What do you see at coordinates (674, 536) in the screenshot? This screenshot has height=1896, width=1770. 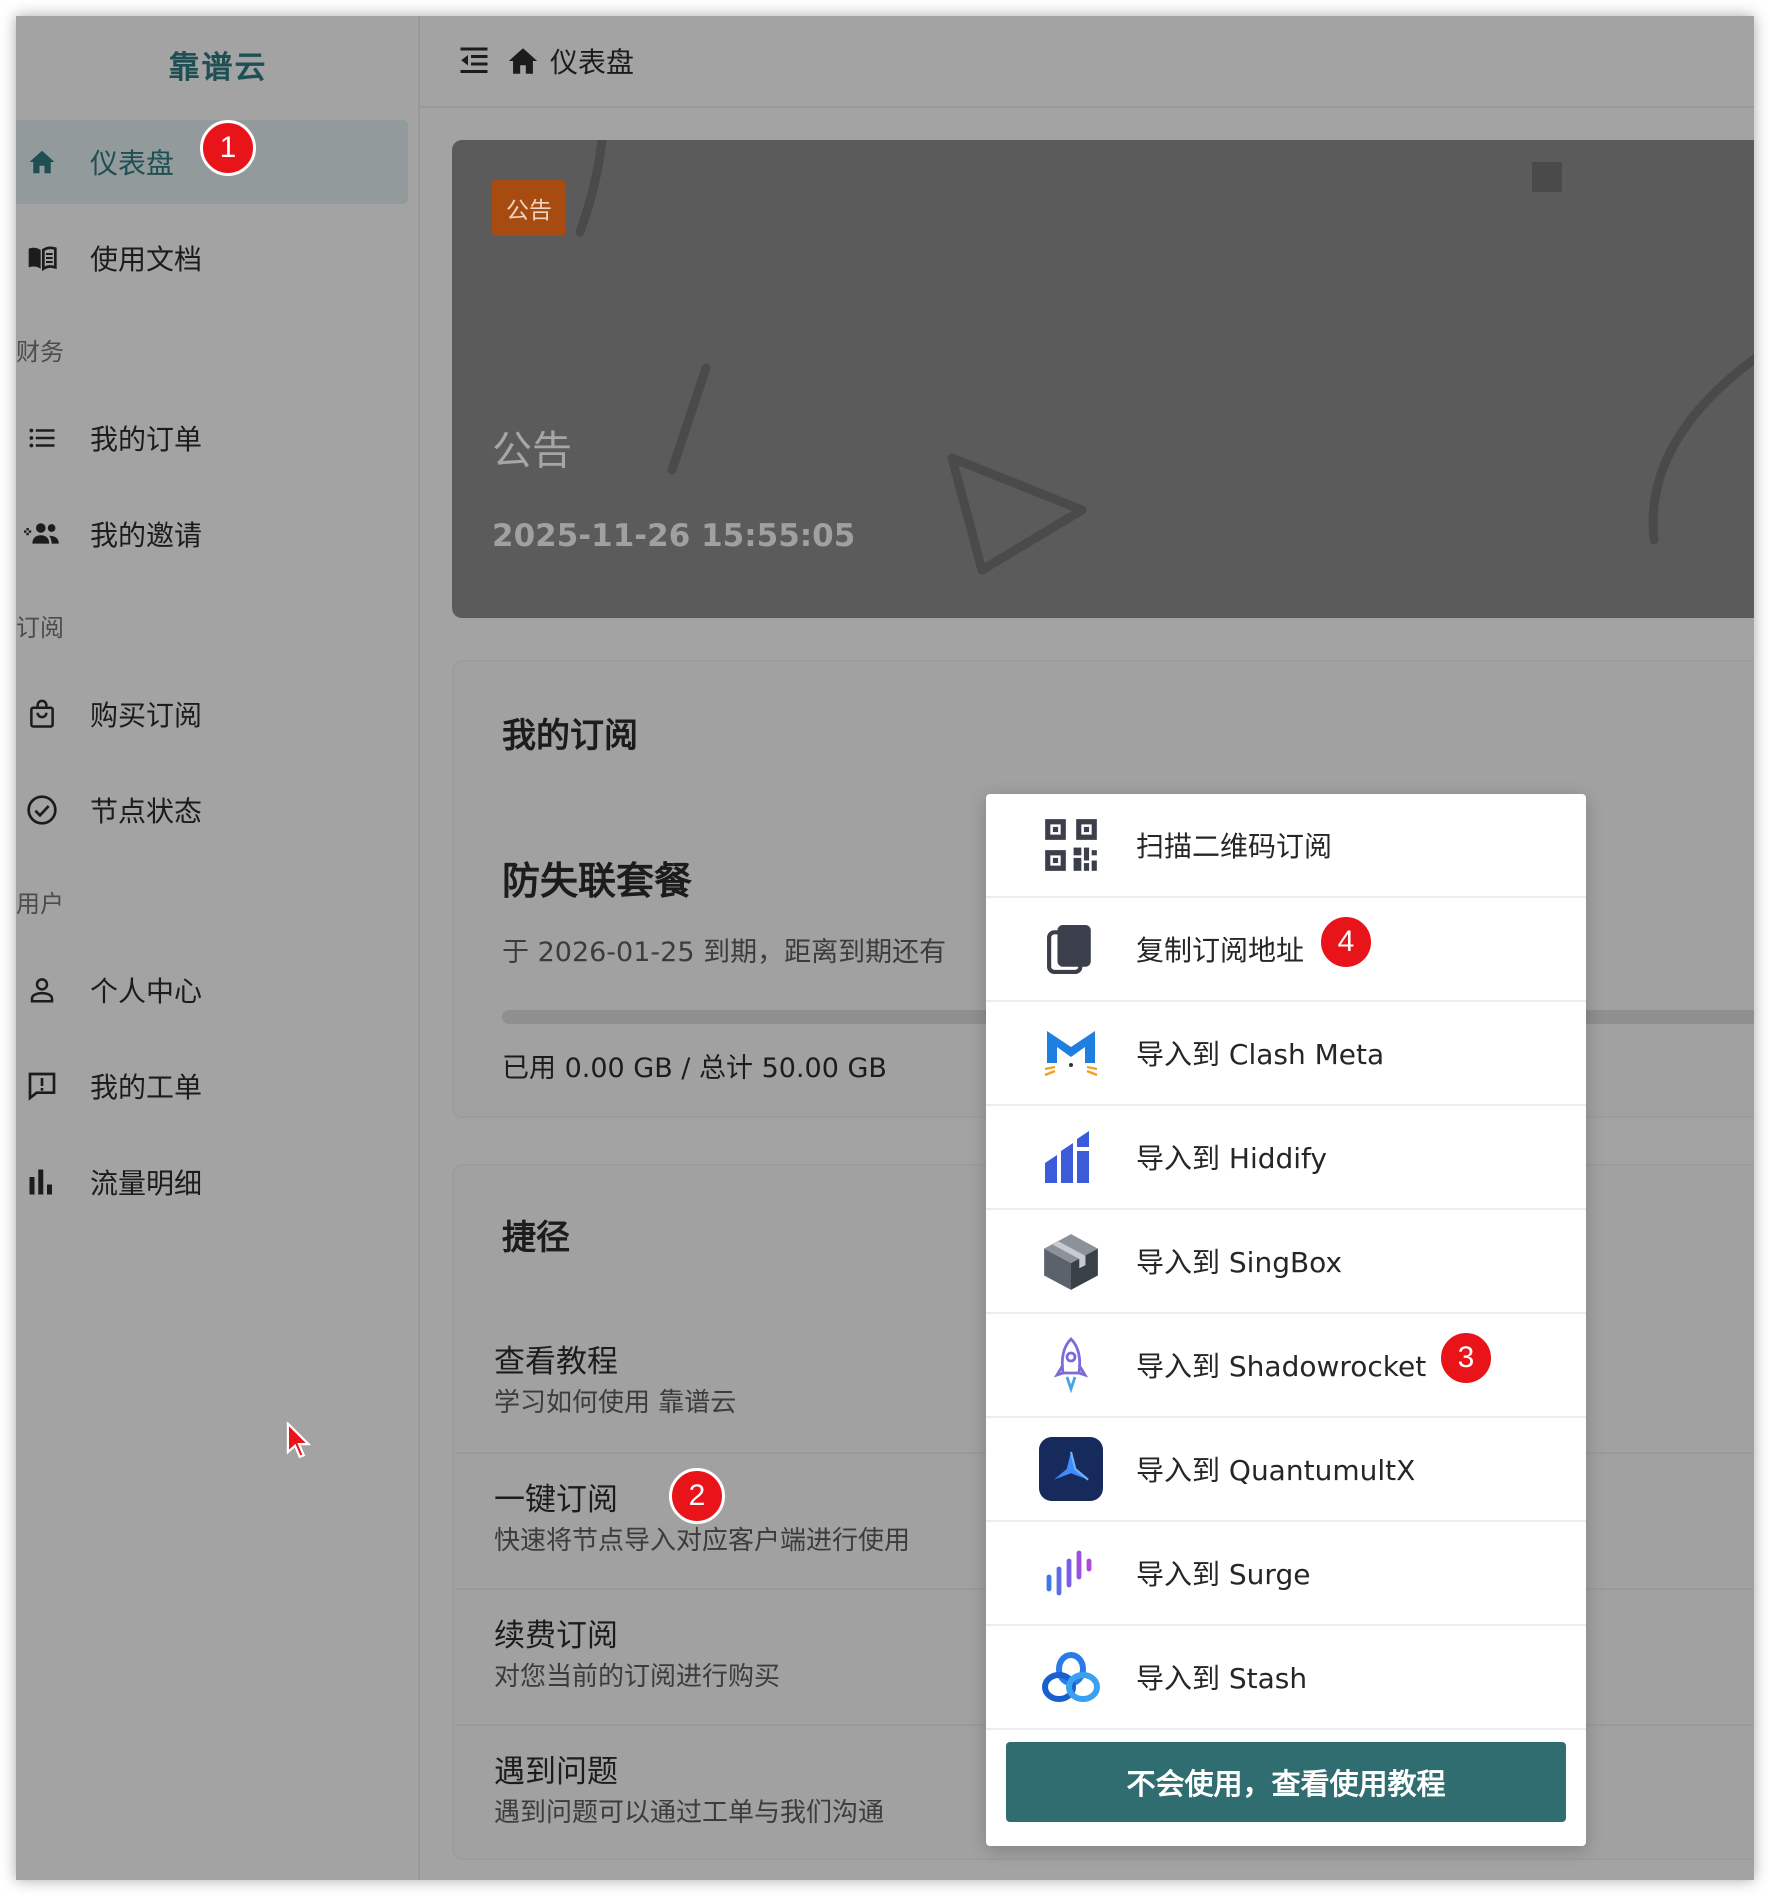 I see `notice-time: 2025-11-26 15:55:05` at bounding box center [674, 536].